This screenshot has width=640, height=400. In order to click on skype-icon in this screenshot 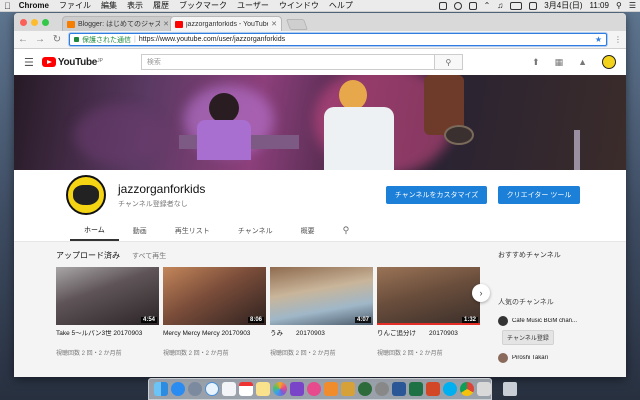, I will do `click(450, 389)`.